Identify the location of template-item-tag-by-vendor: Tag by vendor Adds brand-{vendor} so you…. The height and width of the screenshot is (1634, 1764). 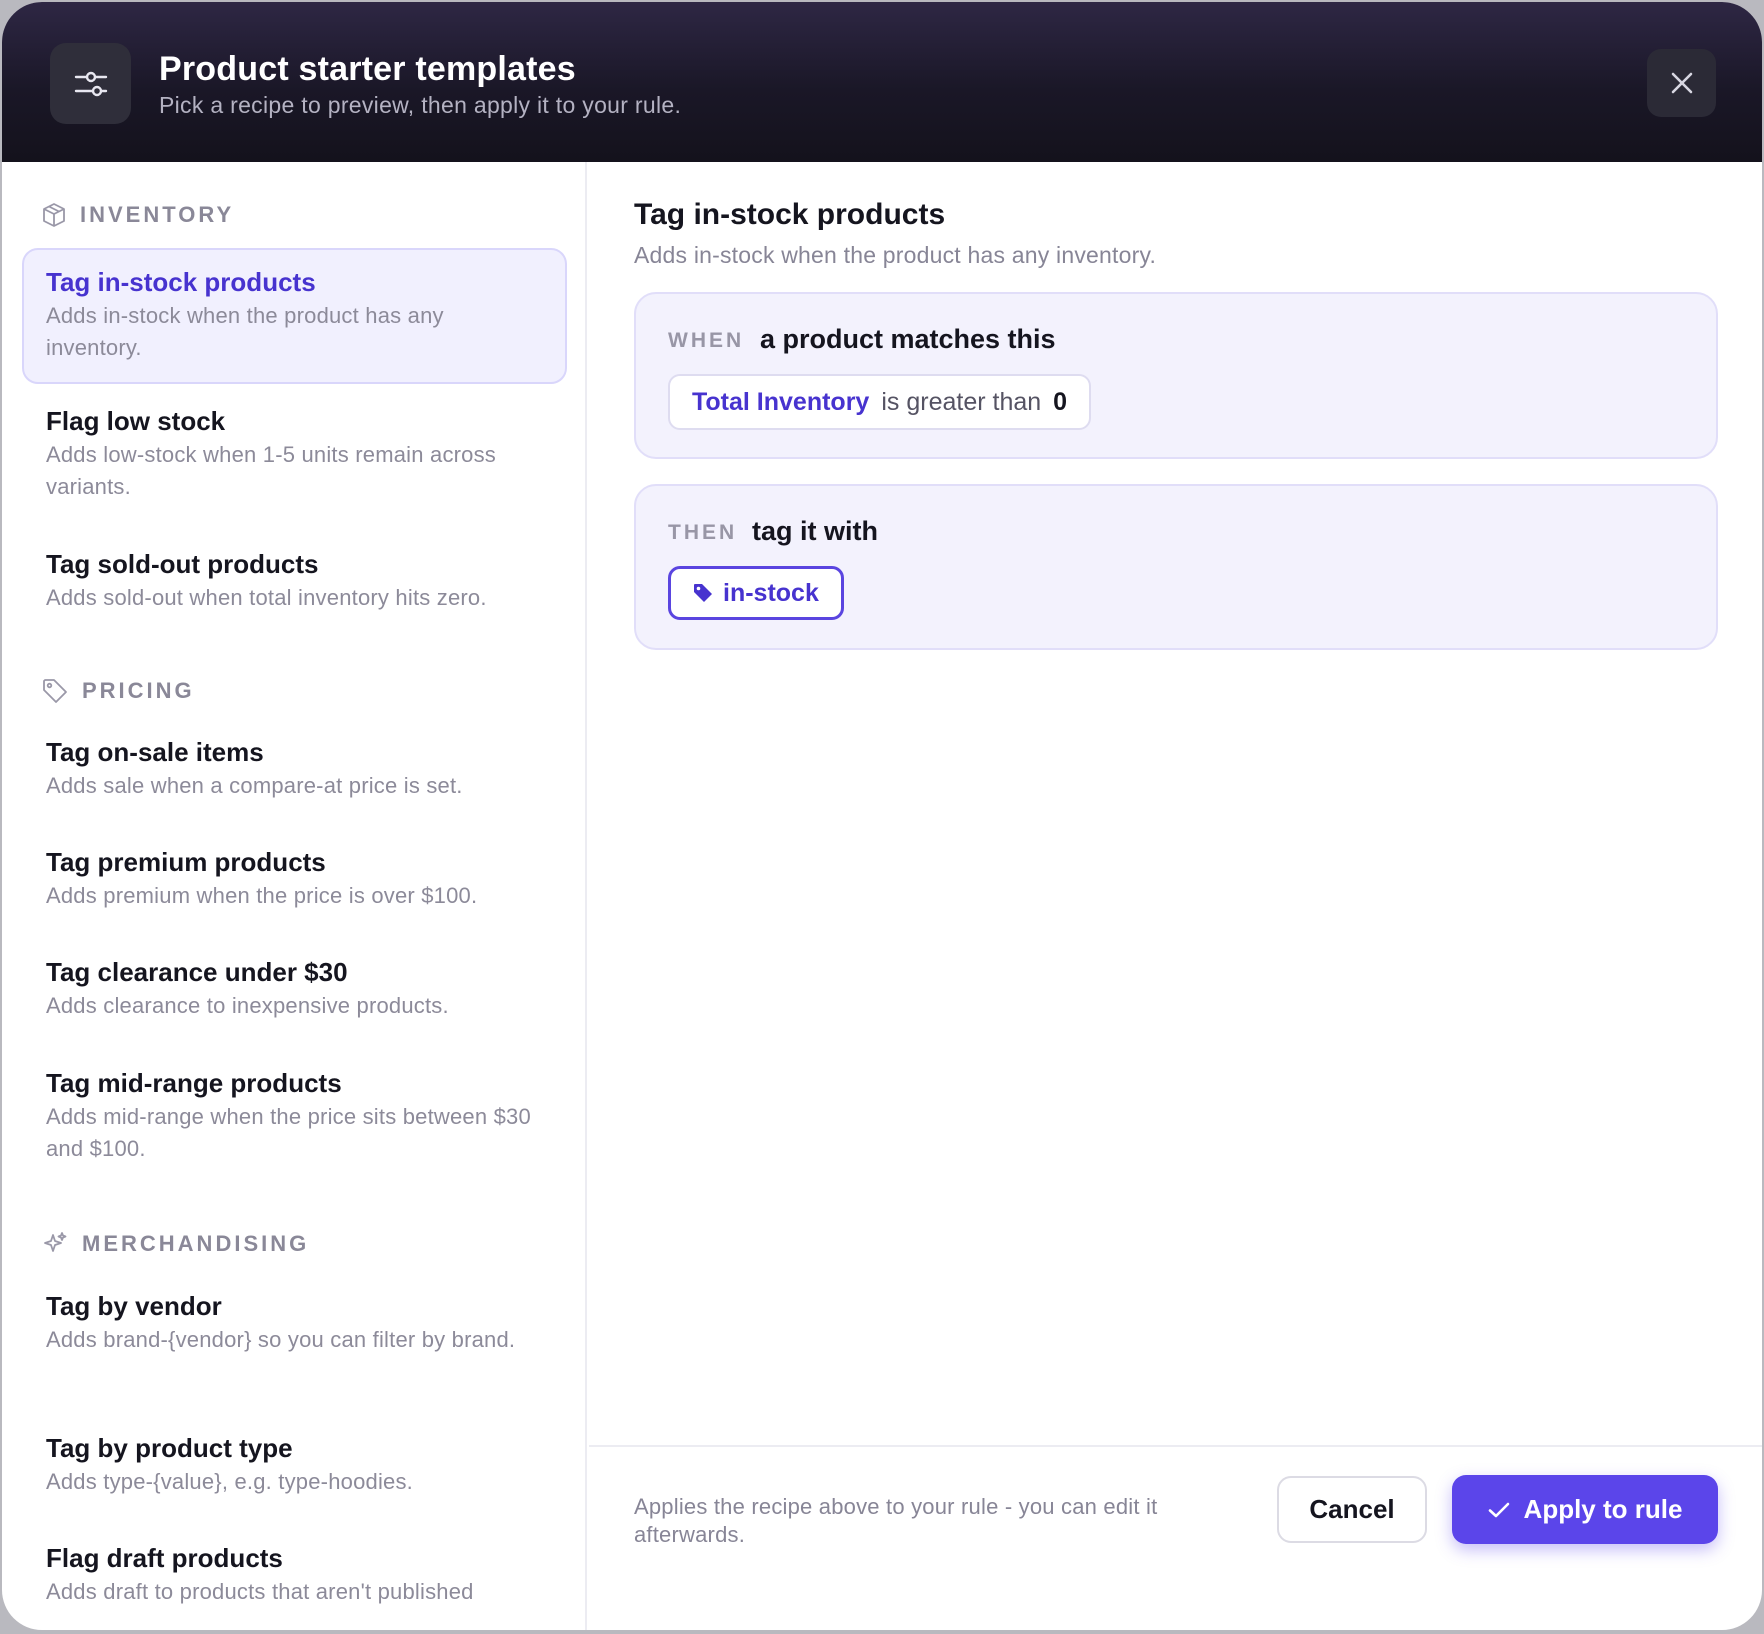
(294, 1337).